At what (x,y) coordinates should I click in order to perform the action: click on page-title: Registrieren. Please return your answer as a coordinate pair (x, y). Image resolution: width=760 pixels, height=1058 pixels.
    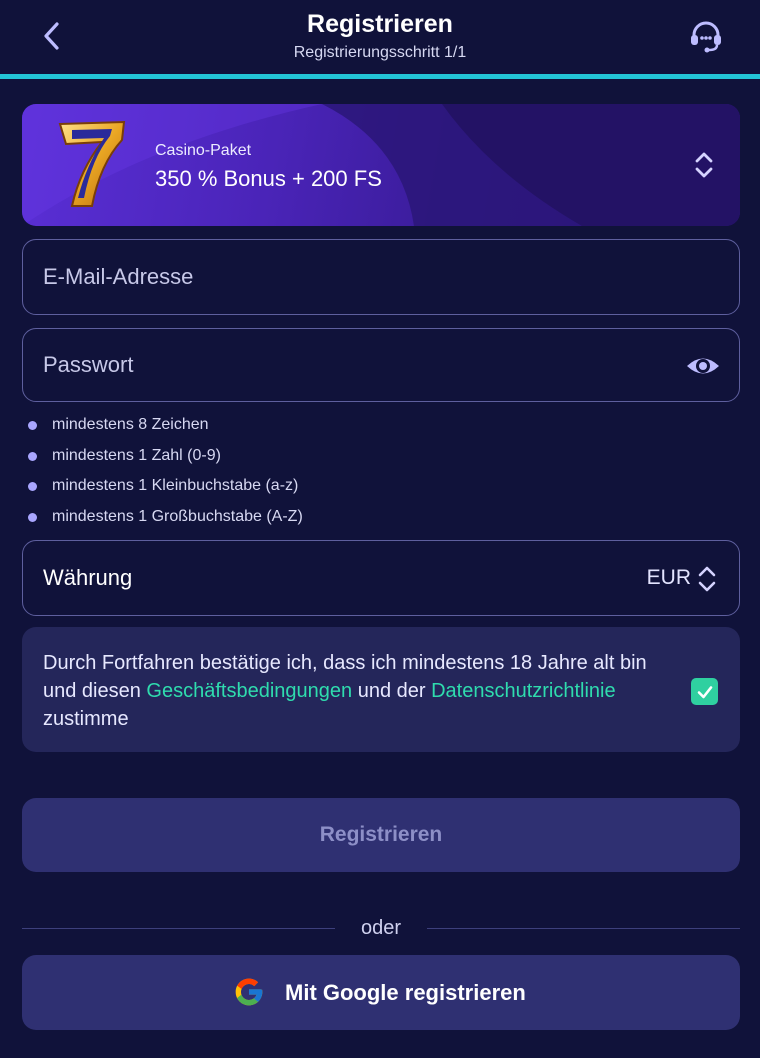
    Looking at the image, I should click on (380, 24).